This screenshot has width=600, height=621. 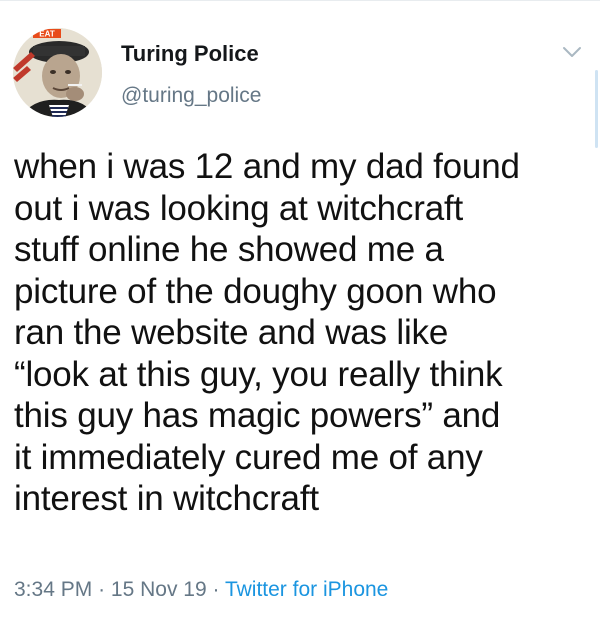 What do you see at coordinates (47, 34) in the screenshot?
I see `avatar-badge-text: EAT` at bounding box center [47, 34].